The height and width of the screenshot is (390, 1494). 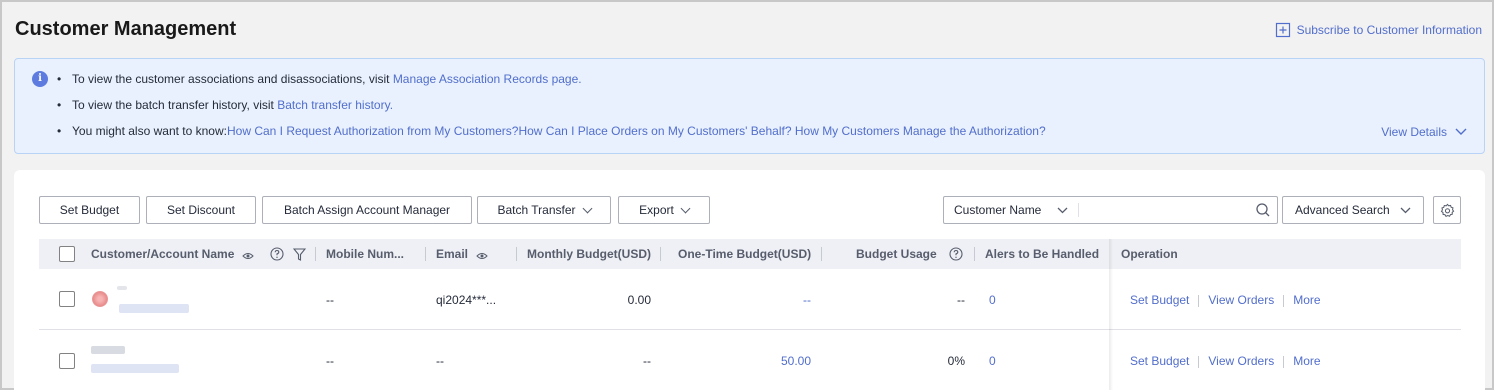 What do you see at coordinates (755, 361) in the screenshot?
I see `one-time-budget-cell: 50.00` at bounding box center [755, 361].